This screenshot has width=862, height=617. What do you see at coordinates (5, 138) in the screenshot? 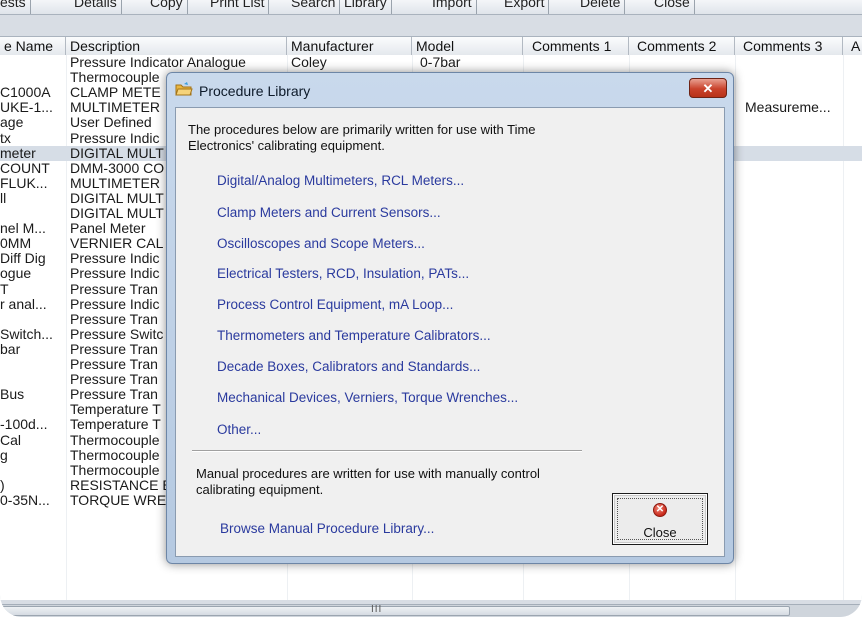
I see `table-cell: tx` at bounding box center [5, 138].